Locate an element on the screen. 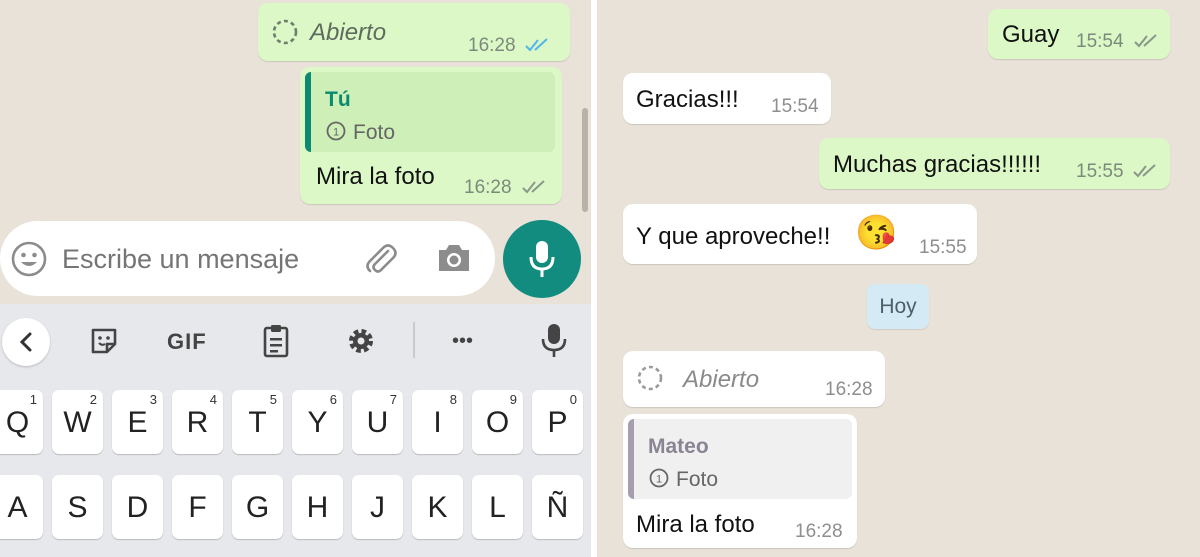  mic-icon is located at coordinates (542, 259).